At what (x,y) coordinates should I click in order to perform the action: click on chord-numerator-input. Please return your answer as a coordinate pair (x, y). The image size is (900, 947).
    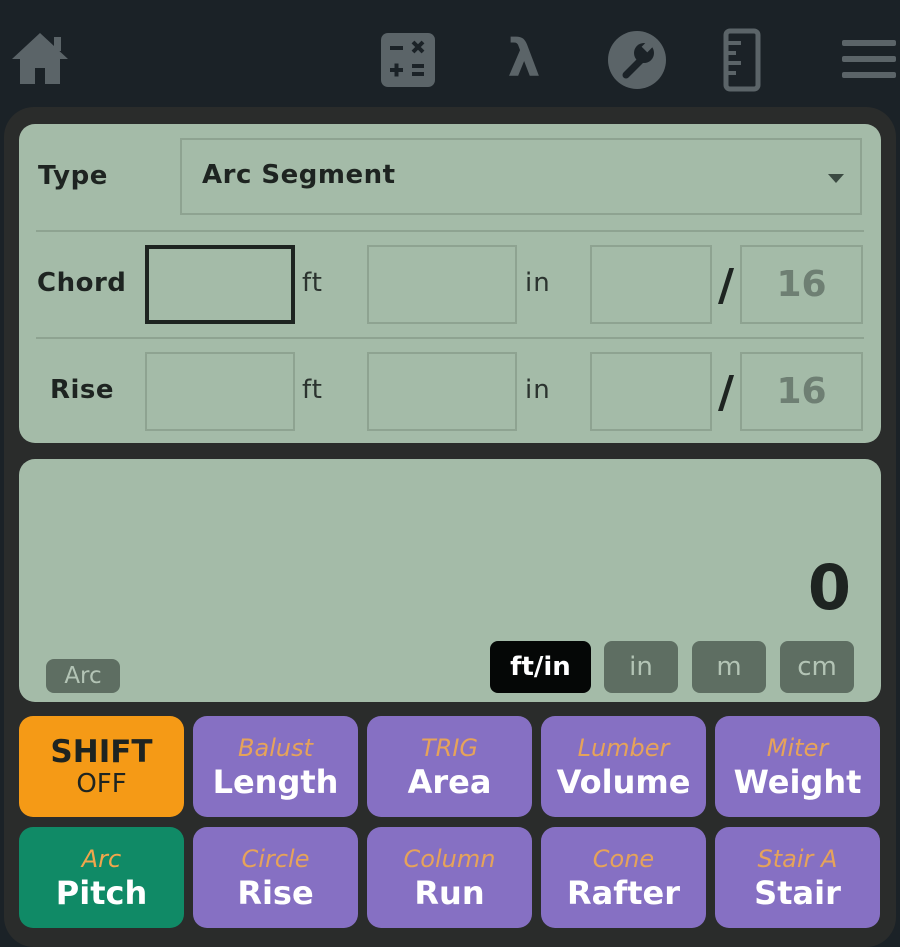
    Looking at the image, I should click on (651, 284).